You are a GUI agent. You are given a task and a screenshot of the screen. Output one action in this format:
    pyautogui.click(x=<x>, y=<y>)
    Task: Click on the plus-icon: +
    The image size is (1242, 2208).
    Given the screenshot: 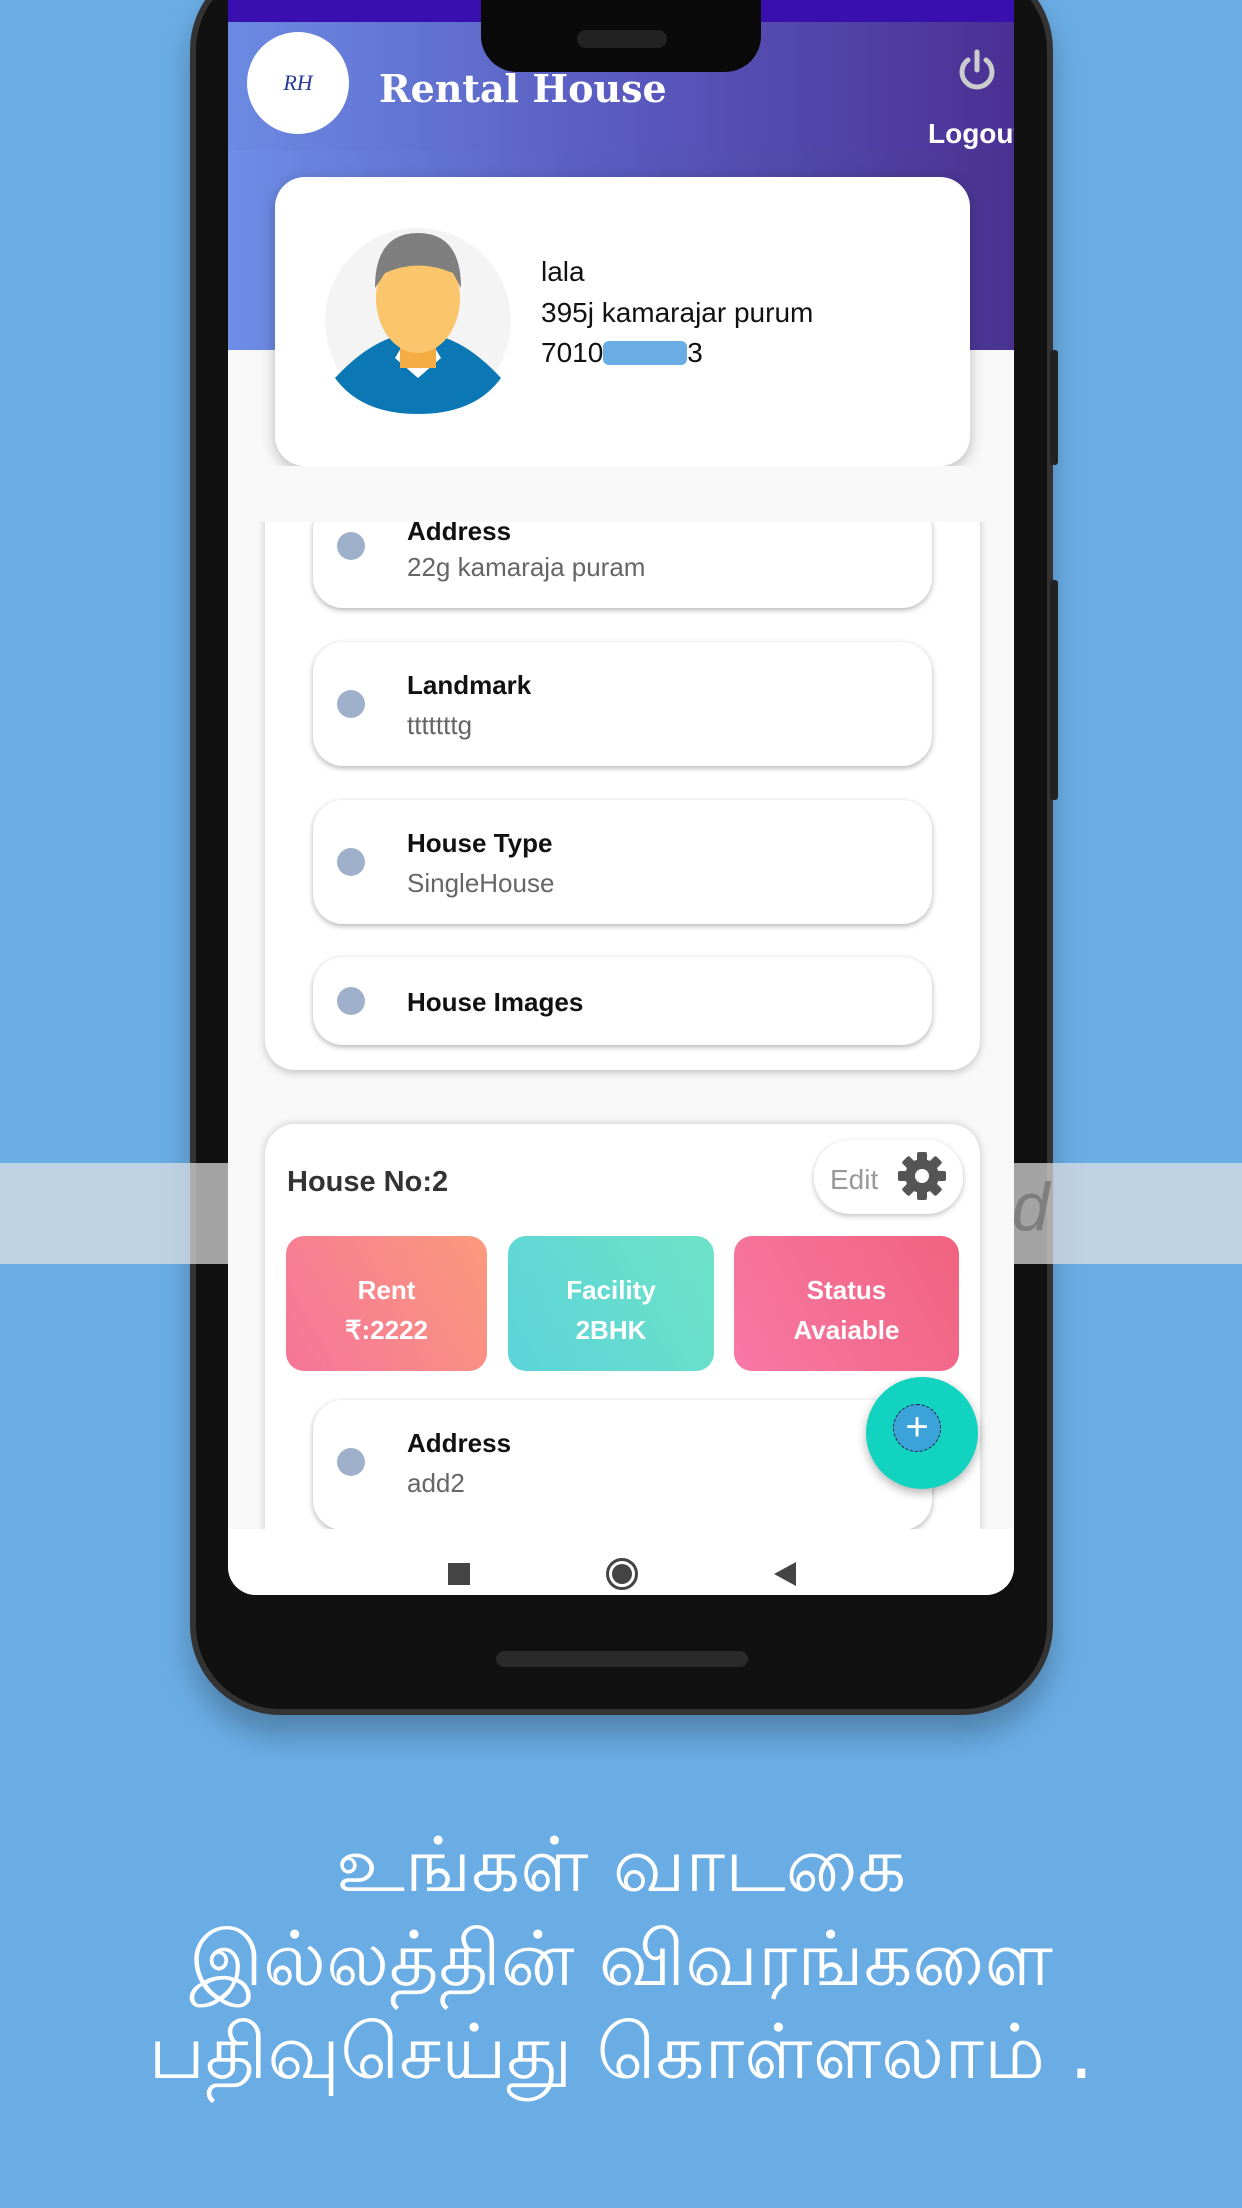 What is the action you would take?
    pyautogui.click(x=917, y=1428)
    